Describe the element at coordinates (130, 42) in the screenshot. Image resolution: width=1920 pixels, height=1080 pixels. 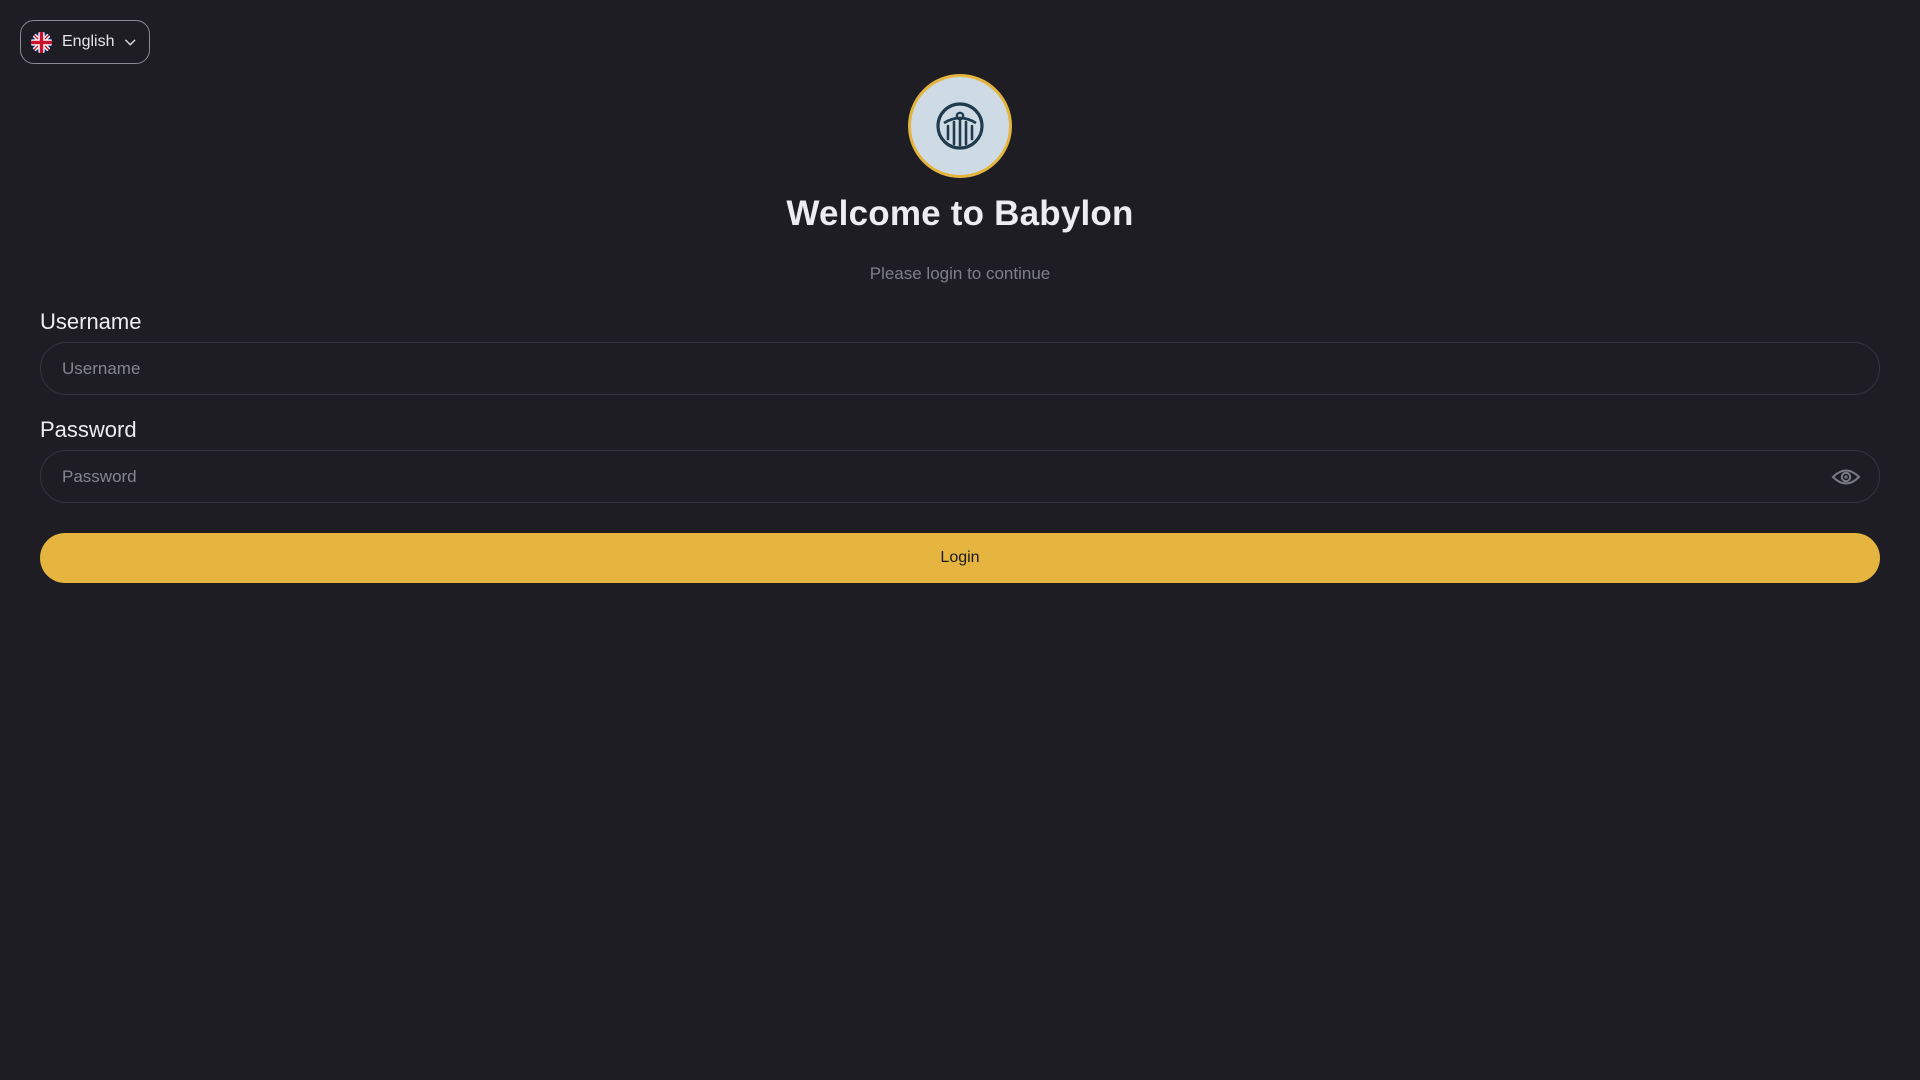
I see `chevron-down-icon` at that location.